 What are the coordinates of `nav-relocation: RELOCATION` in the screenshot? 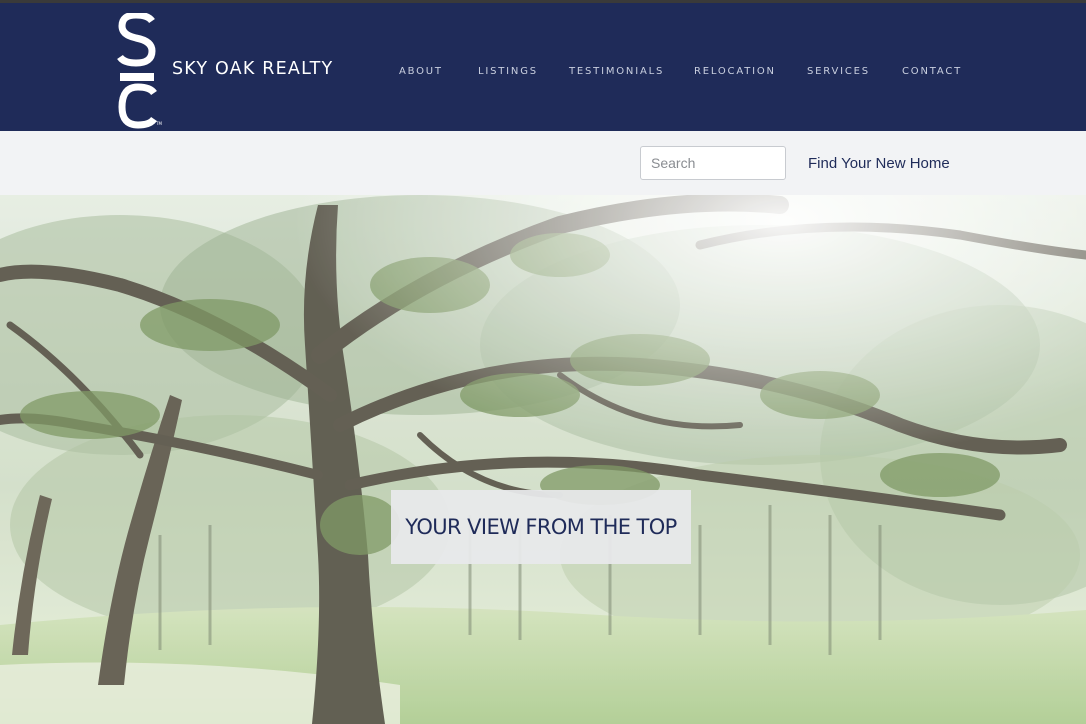 It's located at (735, 71).